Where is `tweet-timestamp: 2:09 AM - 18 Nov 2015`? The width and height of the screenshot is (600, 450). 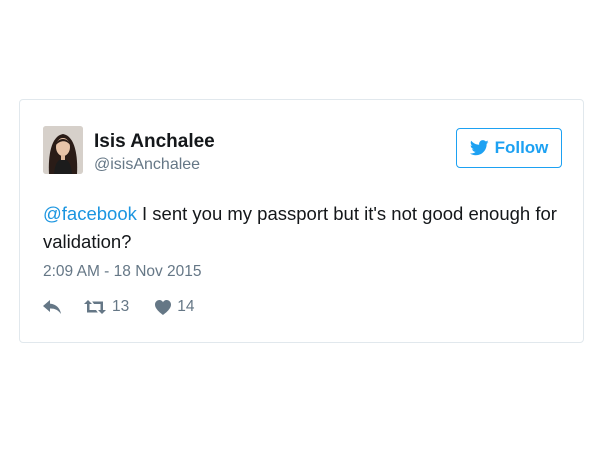
tweet-timestamp: 2:09 AM - 18 Nov 2015 is located at coordinates (122, 272).